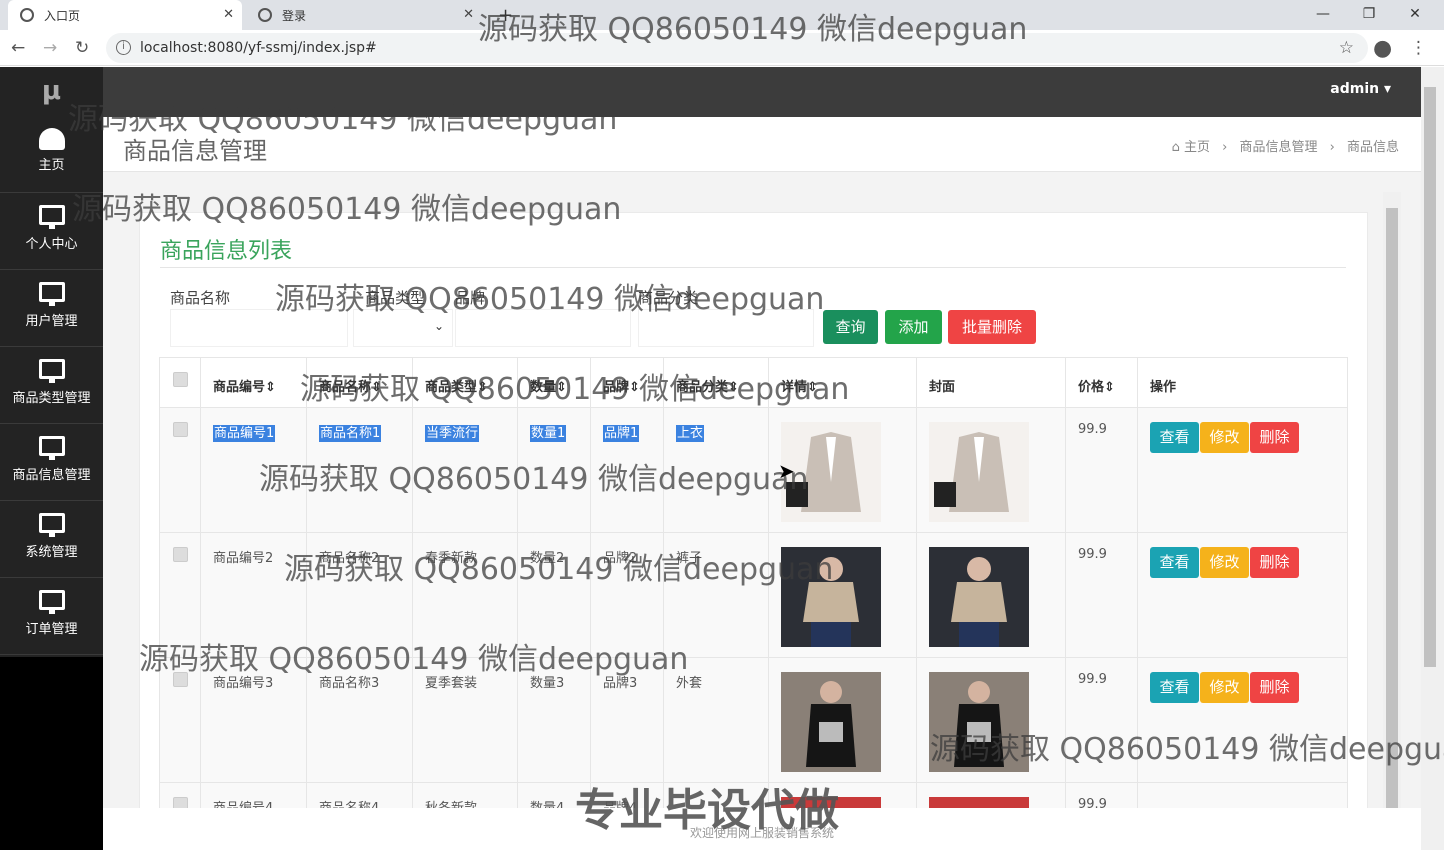  What do you see at coordinates (359, 720) in the screenshot?
I see `cell-name: 商品名称3` at bounding box center [359, 720].